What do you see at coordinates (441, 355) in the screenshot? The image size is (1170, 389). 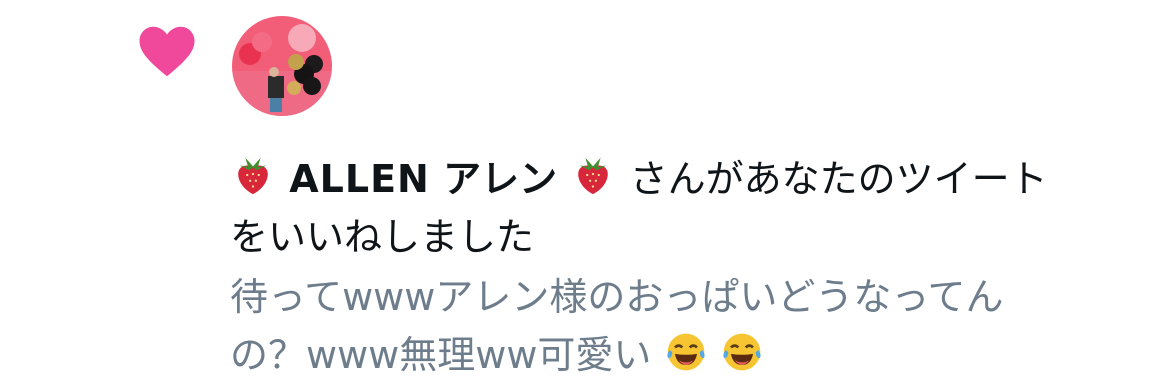 I see `tweet-text-line2: の？www無理ww可愛い` at bounding box center [441, 355].